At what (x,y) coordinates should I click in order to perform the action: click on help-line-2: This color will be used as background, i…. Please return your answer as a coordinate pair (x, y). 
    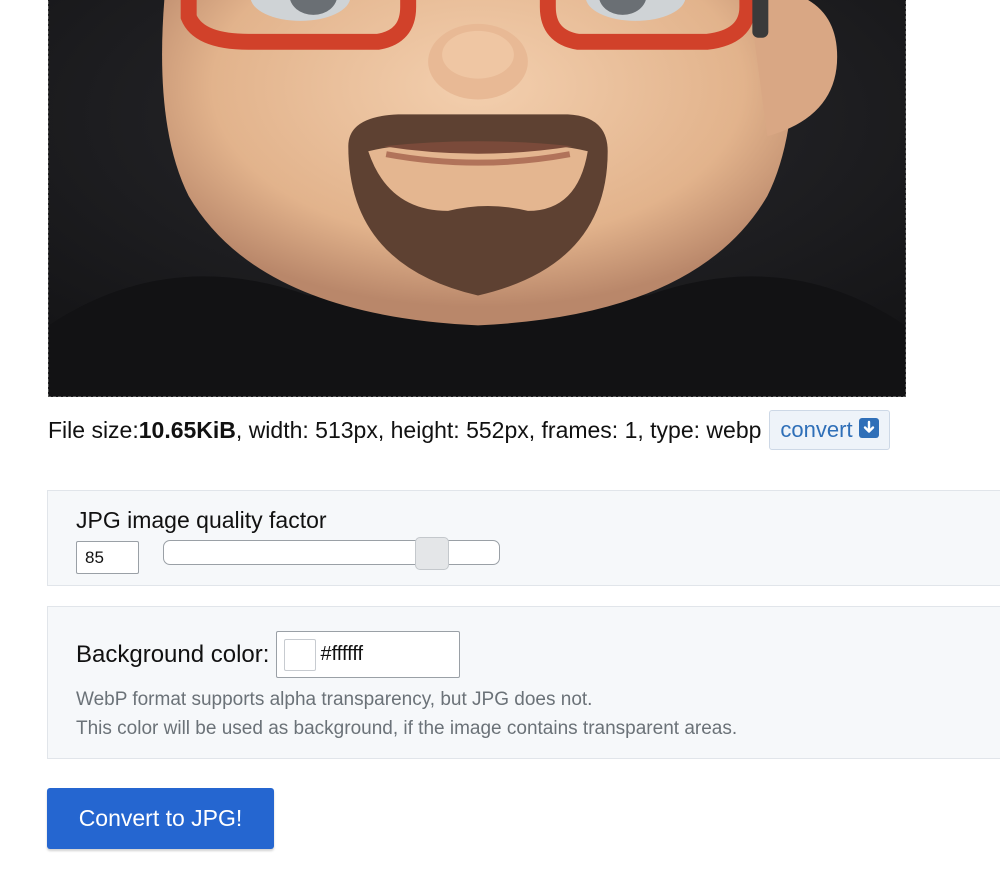
    Looking at the image, I should click on (407, 728).